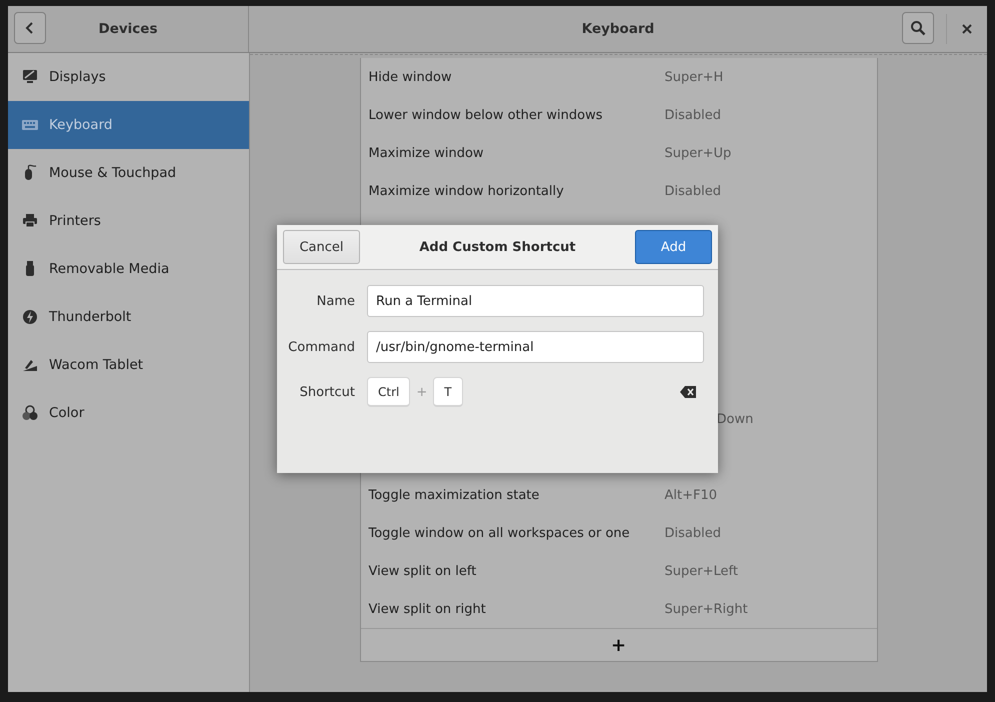  I want to click on back-button, so click(30, 28).